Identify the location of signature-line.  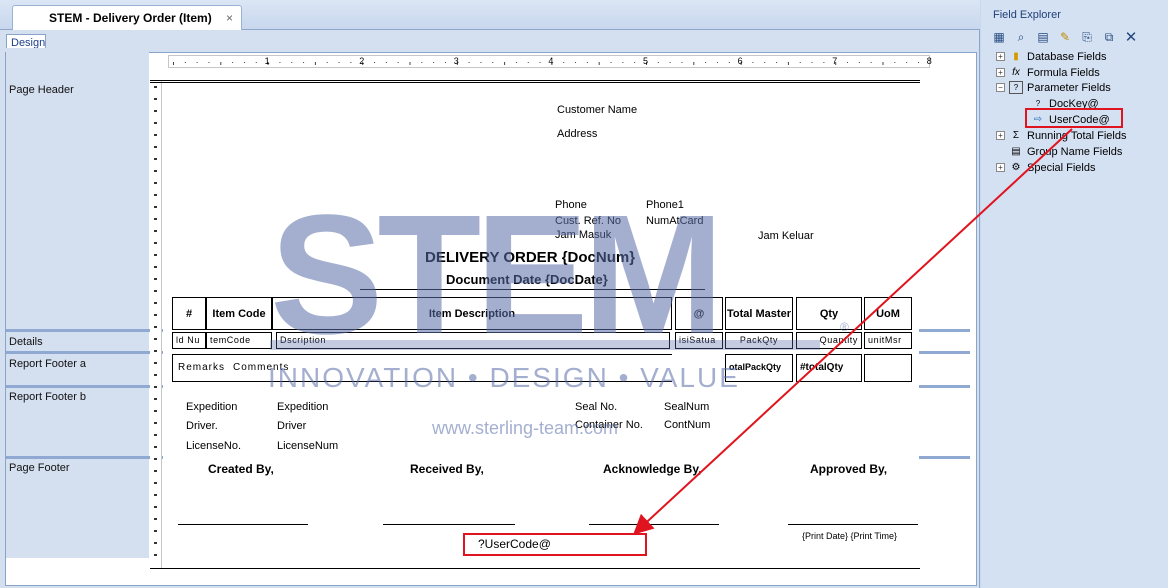
(654, 524).